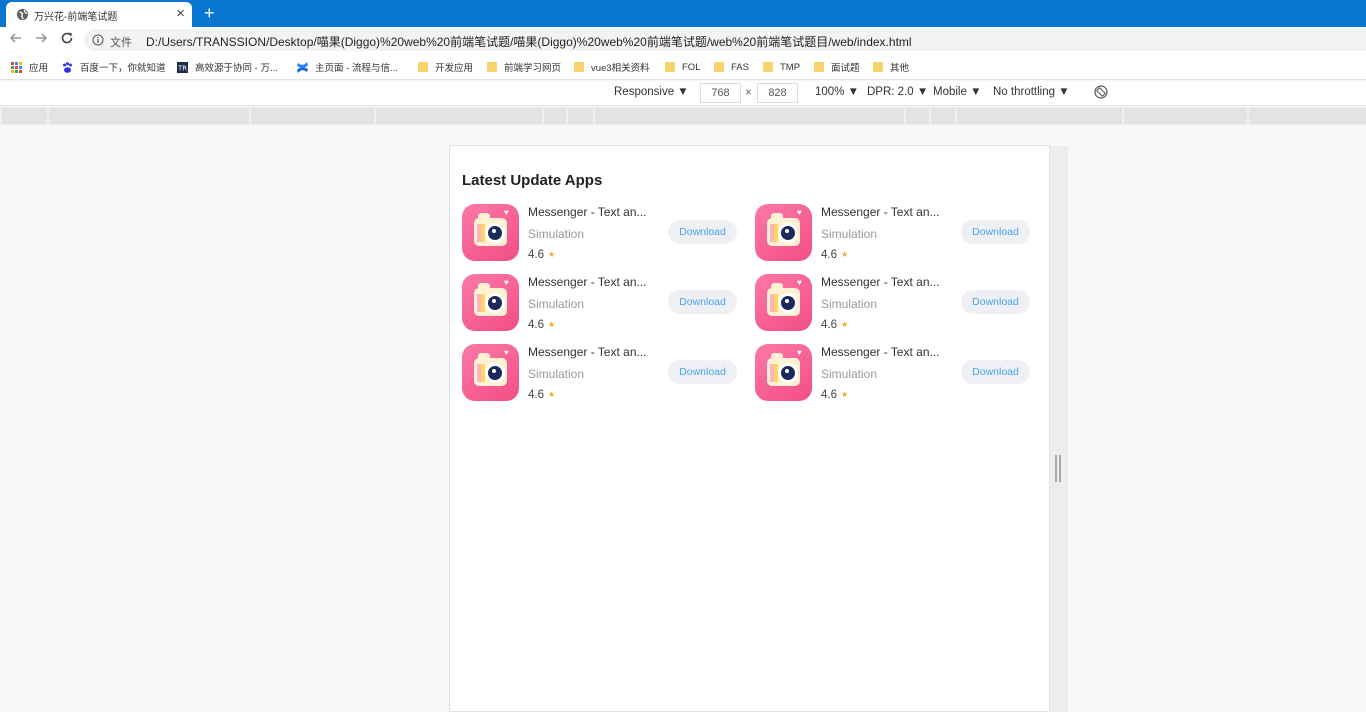 The height and width of the screenshot is (712, 1366). Describe the element at coordinates (209, 13) in the screenshot. I see `new-tab-button: +` at that location.